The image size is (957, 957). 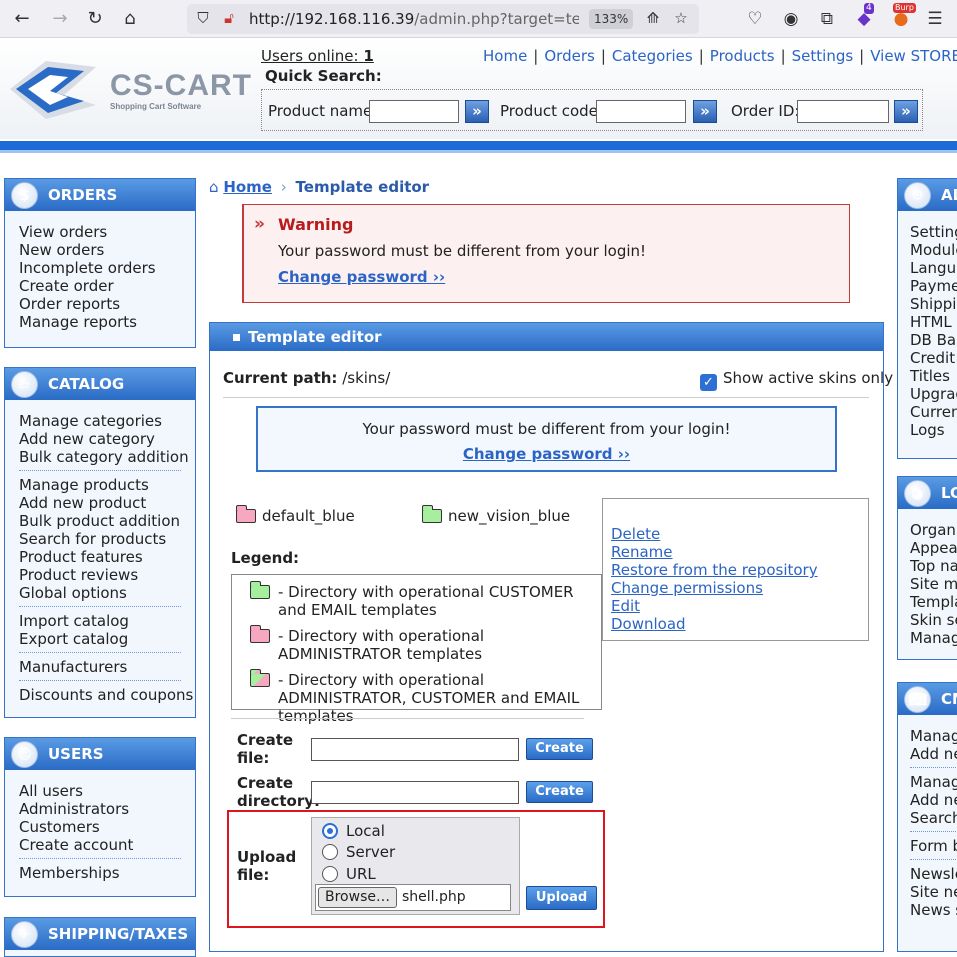 I want to click on sidebar-item-cms-manage-1: Manag, so click(x=933, y=736).